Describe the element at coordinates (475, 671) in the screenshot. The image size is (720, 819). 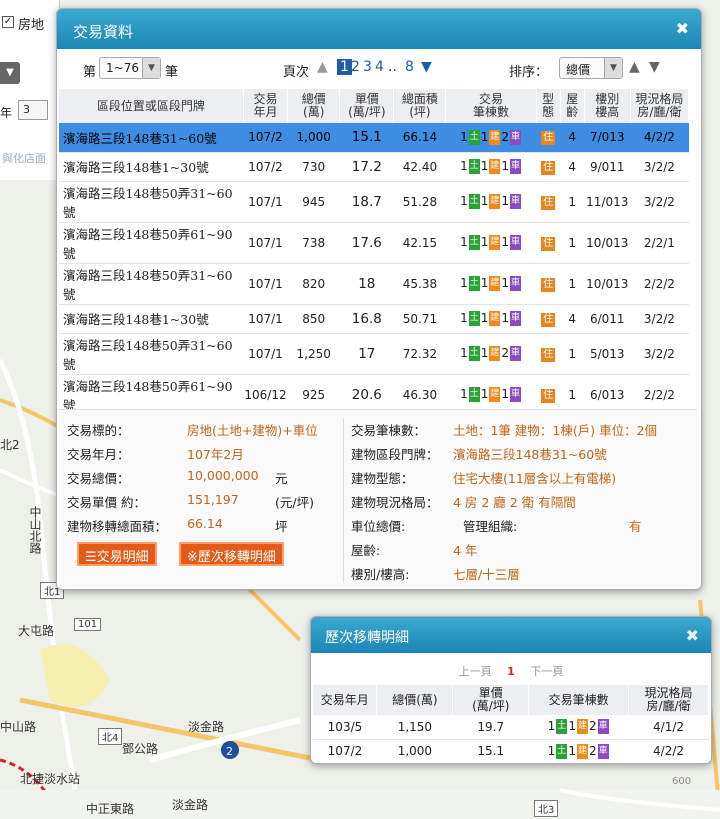
I see `prev-page-link: 上一頁` at that location.